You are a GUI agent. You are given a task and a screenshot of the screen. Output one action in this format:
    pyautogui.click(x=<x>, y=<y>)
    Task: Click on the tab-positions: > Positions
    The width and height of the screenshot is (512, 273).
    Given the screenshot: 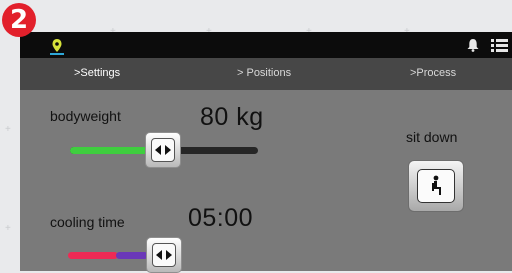 What is the action you would take?
    pyautogui.click(x=264, y=73)
    